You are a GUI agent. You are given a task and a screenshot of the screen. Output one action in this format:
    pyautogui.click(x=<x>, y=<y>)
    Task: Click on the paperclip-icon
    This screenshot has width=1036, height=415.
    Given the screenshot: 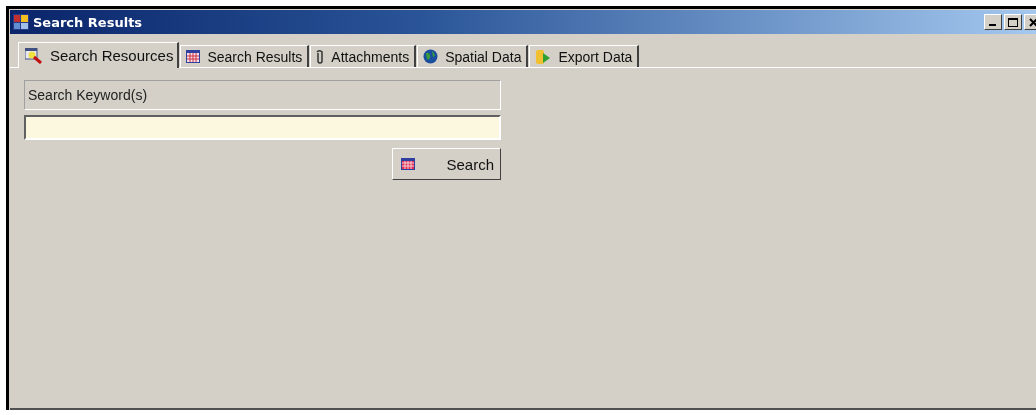 What is the action you would take?
    pyautogui.click(x=320, y=56)
    